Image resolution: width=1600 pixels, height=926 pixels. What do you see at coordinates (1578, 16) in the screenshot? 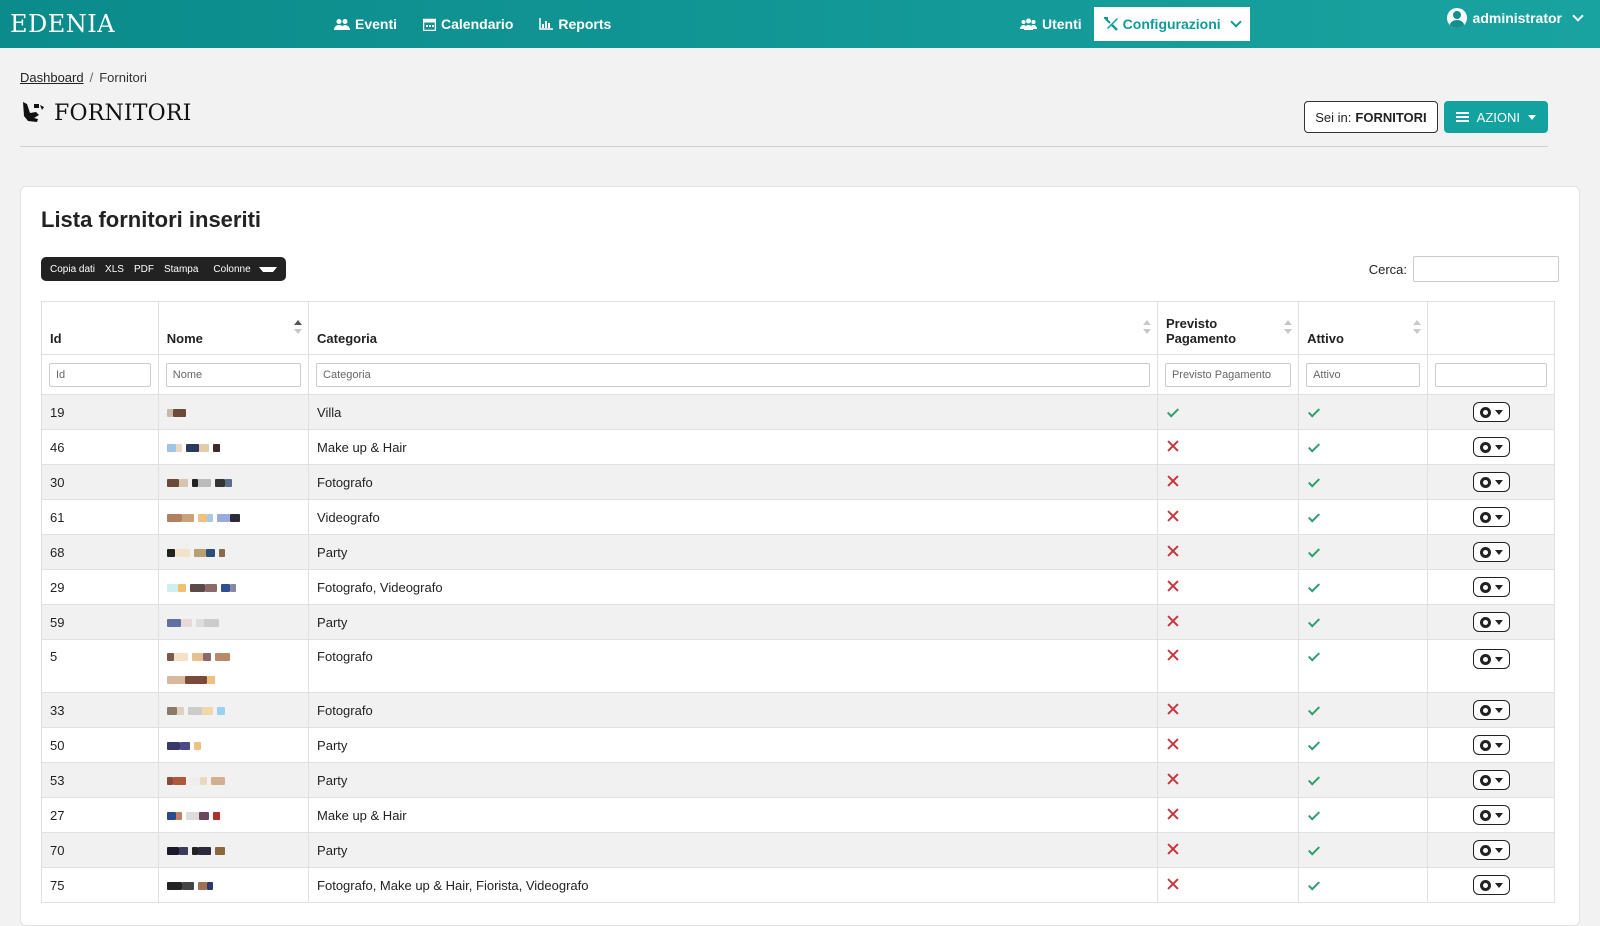
I see `chevron-down-icon` at bounding box center [1578, 16].